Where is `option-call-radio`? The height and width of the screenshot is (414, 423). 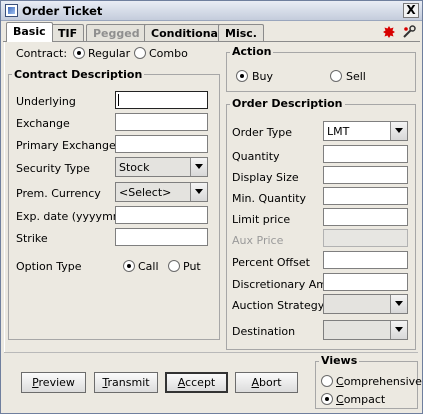 option-call-radio is located at coordinates (129, 266).